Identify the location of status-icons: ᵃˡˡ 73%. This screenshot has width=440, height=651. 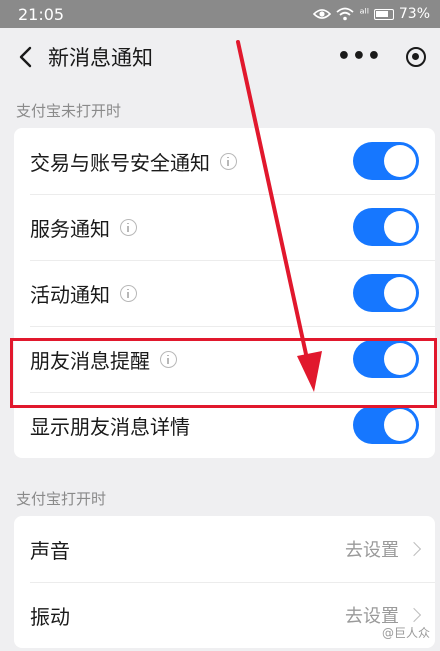
(371, 14).